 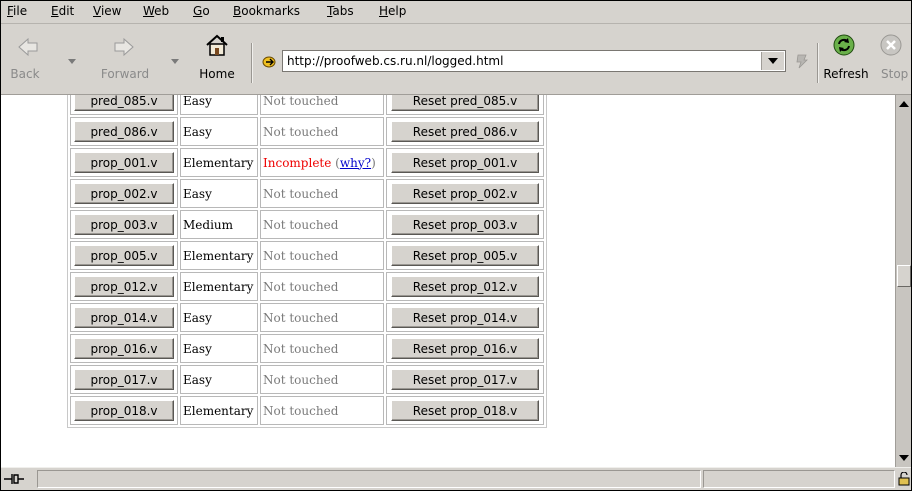 What do you see at coordinates (125, 58) in the screenshot?
I see `forward-button: Forward` at bounding box center [125, 58].